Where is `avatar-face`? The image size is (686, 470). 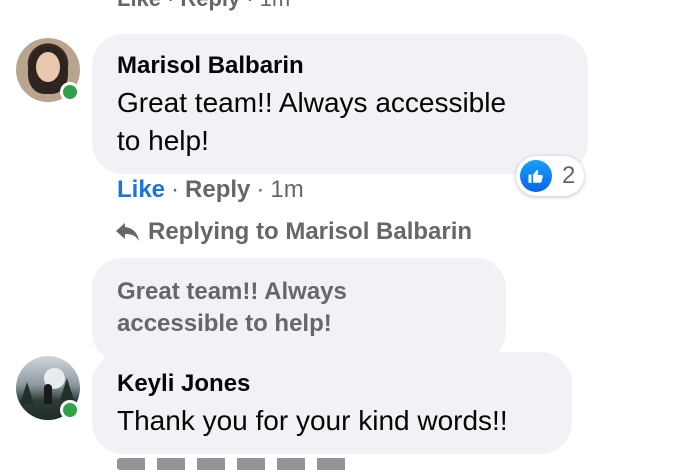 avatar-face is located at coordinates (48, 67).